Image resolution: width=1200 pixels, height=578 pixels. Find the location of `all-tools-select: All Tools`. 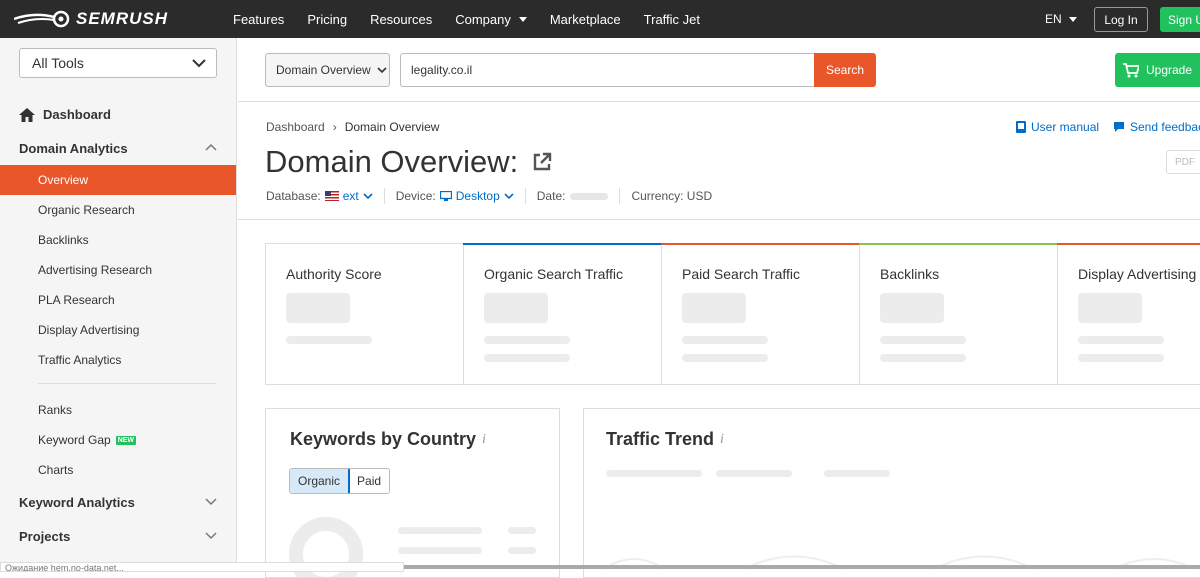

all-tools-select: All Tools is located at coordinates (118, 63).